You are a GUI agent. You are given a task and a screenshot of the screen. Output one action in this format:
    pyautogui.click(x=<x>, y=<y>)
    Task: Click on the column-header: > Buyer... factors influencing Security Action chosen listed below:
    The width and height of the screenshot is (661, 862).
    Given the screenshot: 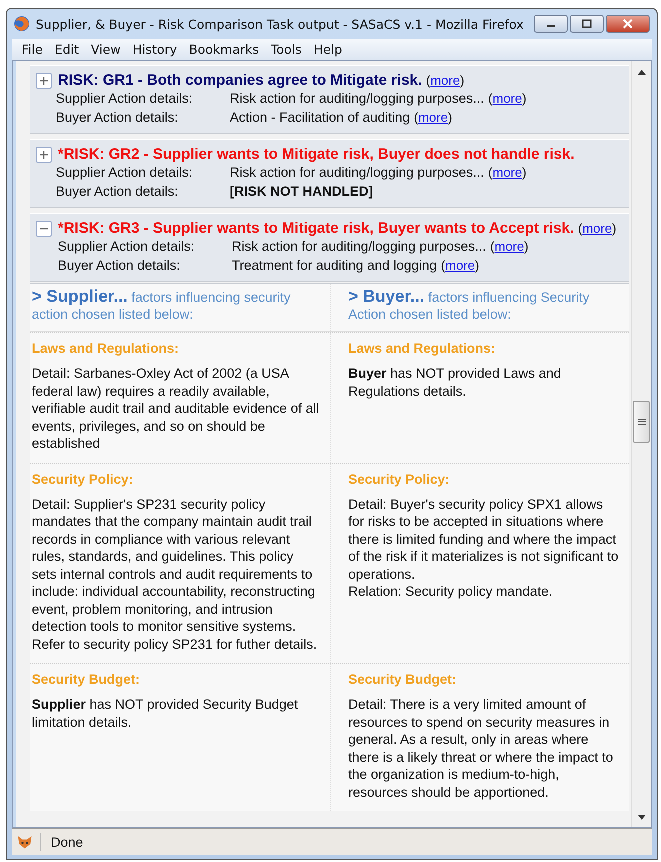 What is the action you would take?
    pyautogui.click(x=469, y=306)
    